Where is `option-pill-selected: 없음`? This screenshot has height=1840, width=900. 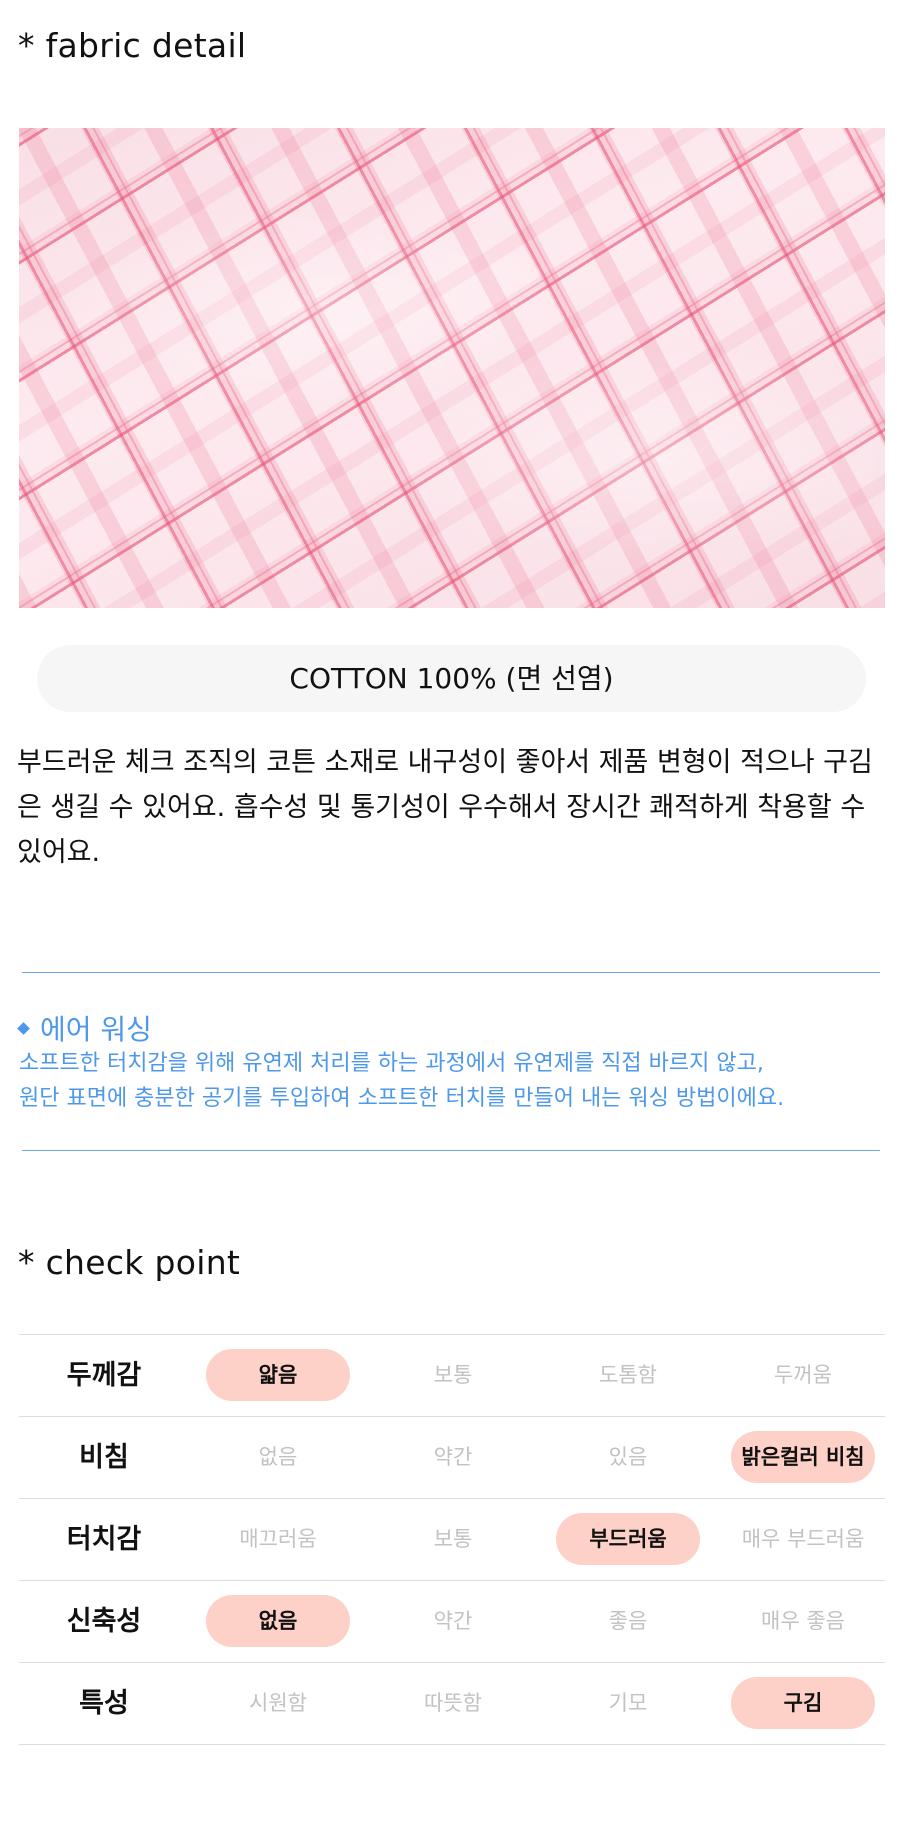 option-pill-selected: 없음 is located at coordinates (278, 1621).